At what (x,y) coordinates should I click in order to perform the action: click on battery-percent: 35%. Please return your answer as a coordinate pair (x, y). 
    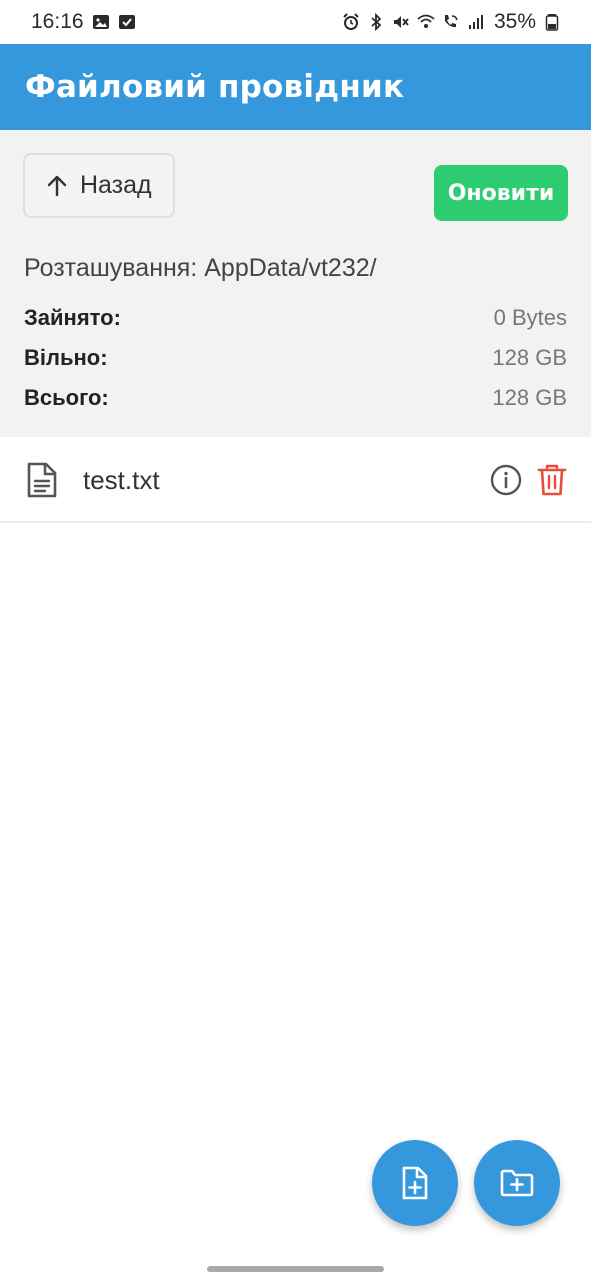
    Looking at the image, I should click on (514, 21).